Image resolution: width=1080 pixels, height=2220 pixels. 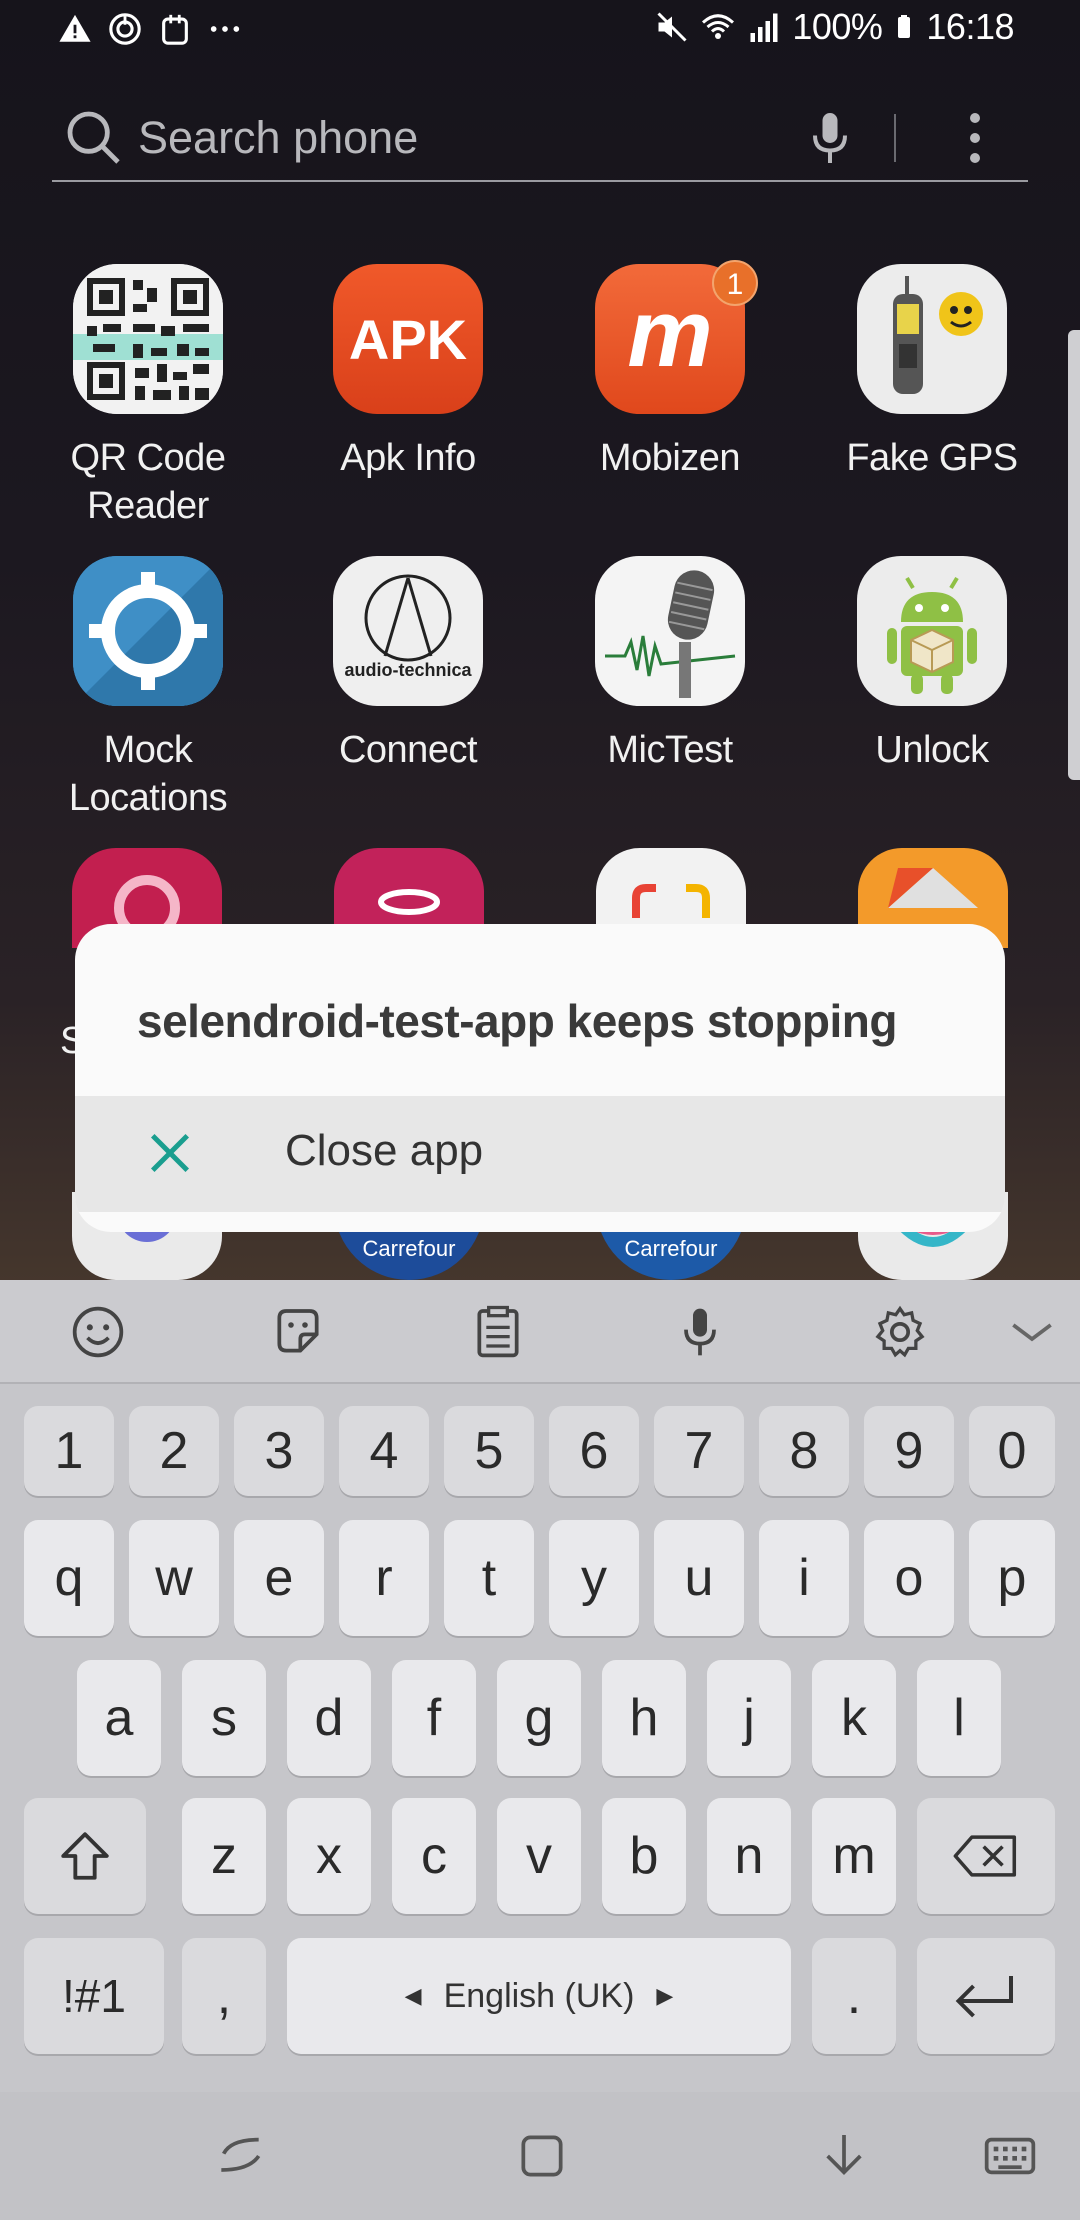 I want to click on shift-icon, so click(x=85, y=1856).